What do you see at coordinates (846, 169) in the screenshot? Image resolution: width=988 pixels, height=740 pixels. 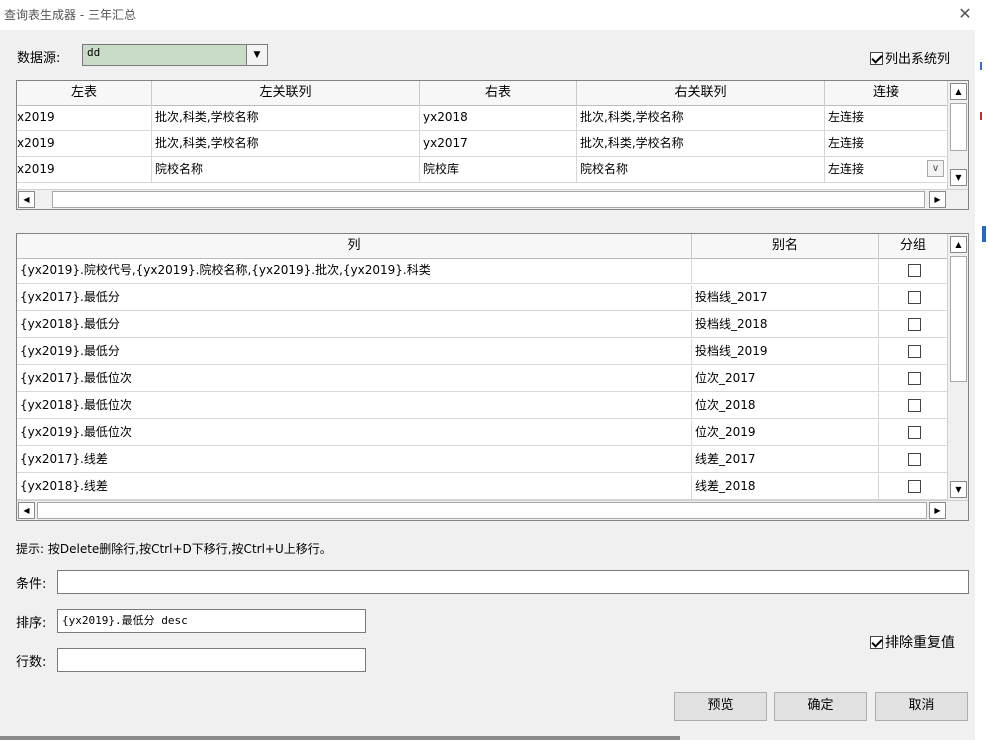 I see `join-type-value: 左连接` at bounding box center [846, 169].